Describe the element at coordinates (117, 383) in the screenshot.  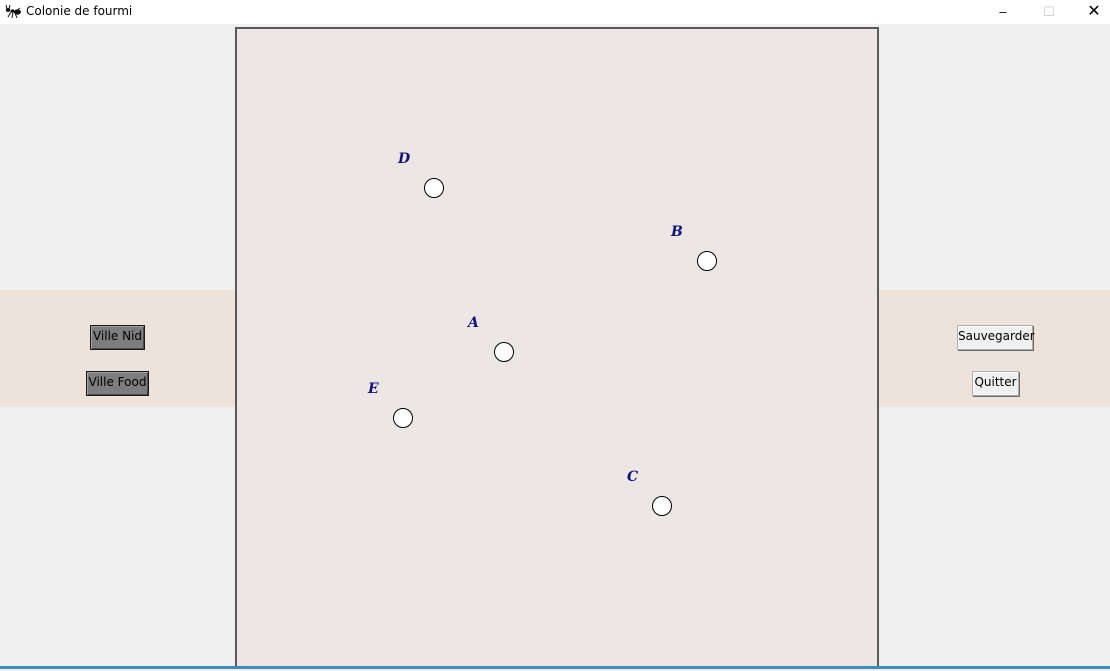
I see `ville-food-button: Ville Food` at that location.